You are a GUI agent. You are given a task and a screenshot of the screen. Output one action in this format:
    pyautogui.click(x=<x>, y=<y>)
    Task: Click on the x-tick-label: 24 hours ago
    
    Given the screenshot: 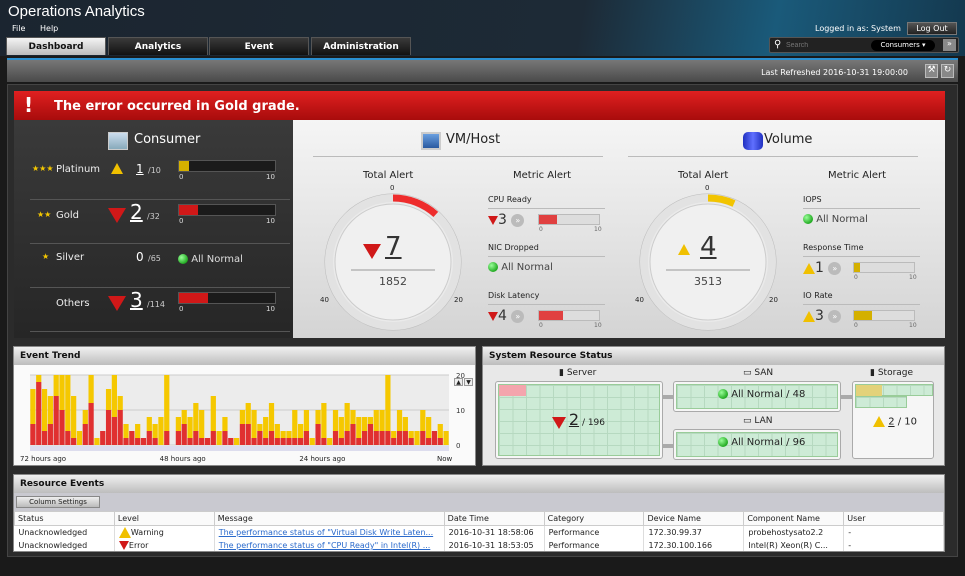 What is the action you would take?
    pyautogui.click(x=322, y=459)
    